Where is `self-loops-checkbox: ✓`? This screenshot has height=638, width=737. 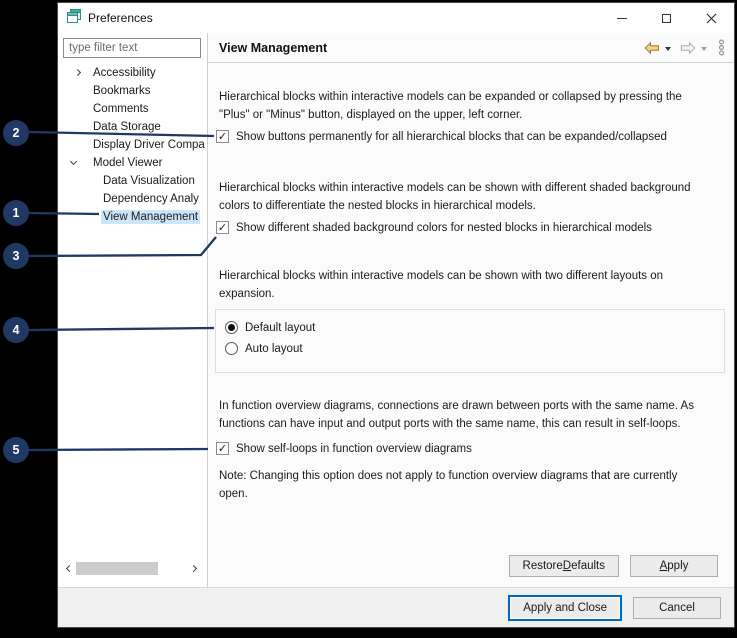
self-loops-checkbox: ✓ is located at coordinates (222, 448).